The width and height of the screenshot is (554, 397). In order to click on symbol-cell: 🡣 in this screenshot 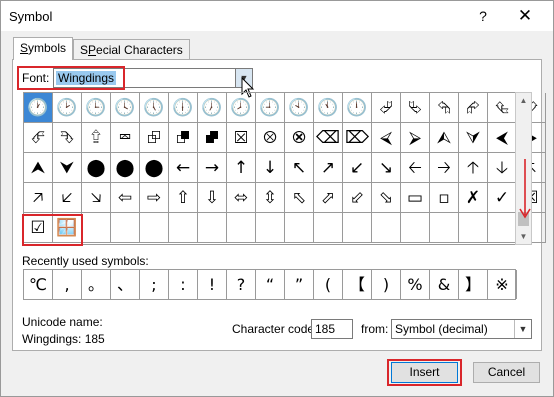, I will do `click(502, 168)`.